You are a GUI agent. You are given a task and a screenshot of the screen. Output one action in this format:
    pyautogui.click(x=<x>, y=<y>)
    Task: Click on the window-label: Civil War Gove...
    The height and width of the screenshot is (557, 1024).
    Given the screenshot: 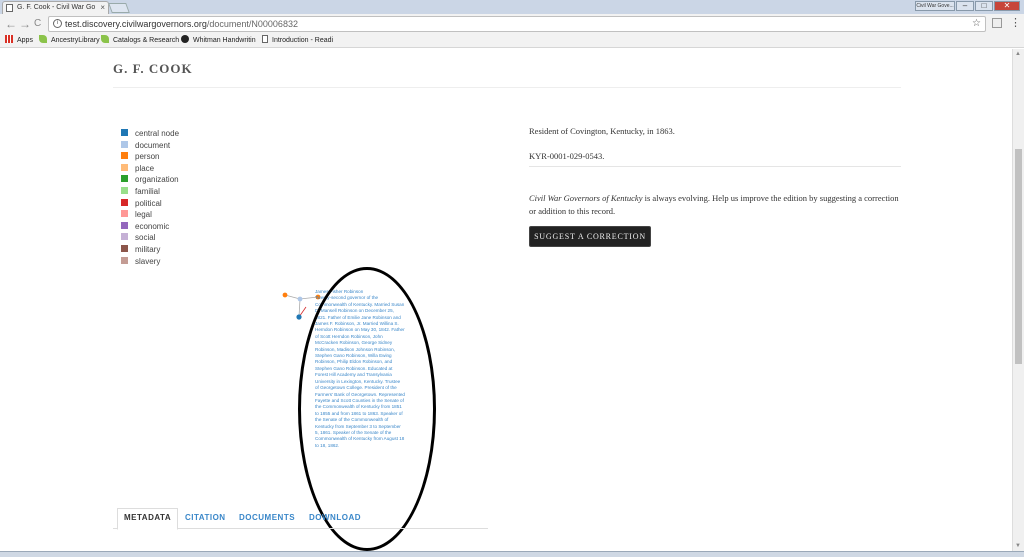 What is the action you would take?
    pyautogui.click(x=935, y=6)
    